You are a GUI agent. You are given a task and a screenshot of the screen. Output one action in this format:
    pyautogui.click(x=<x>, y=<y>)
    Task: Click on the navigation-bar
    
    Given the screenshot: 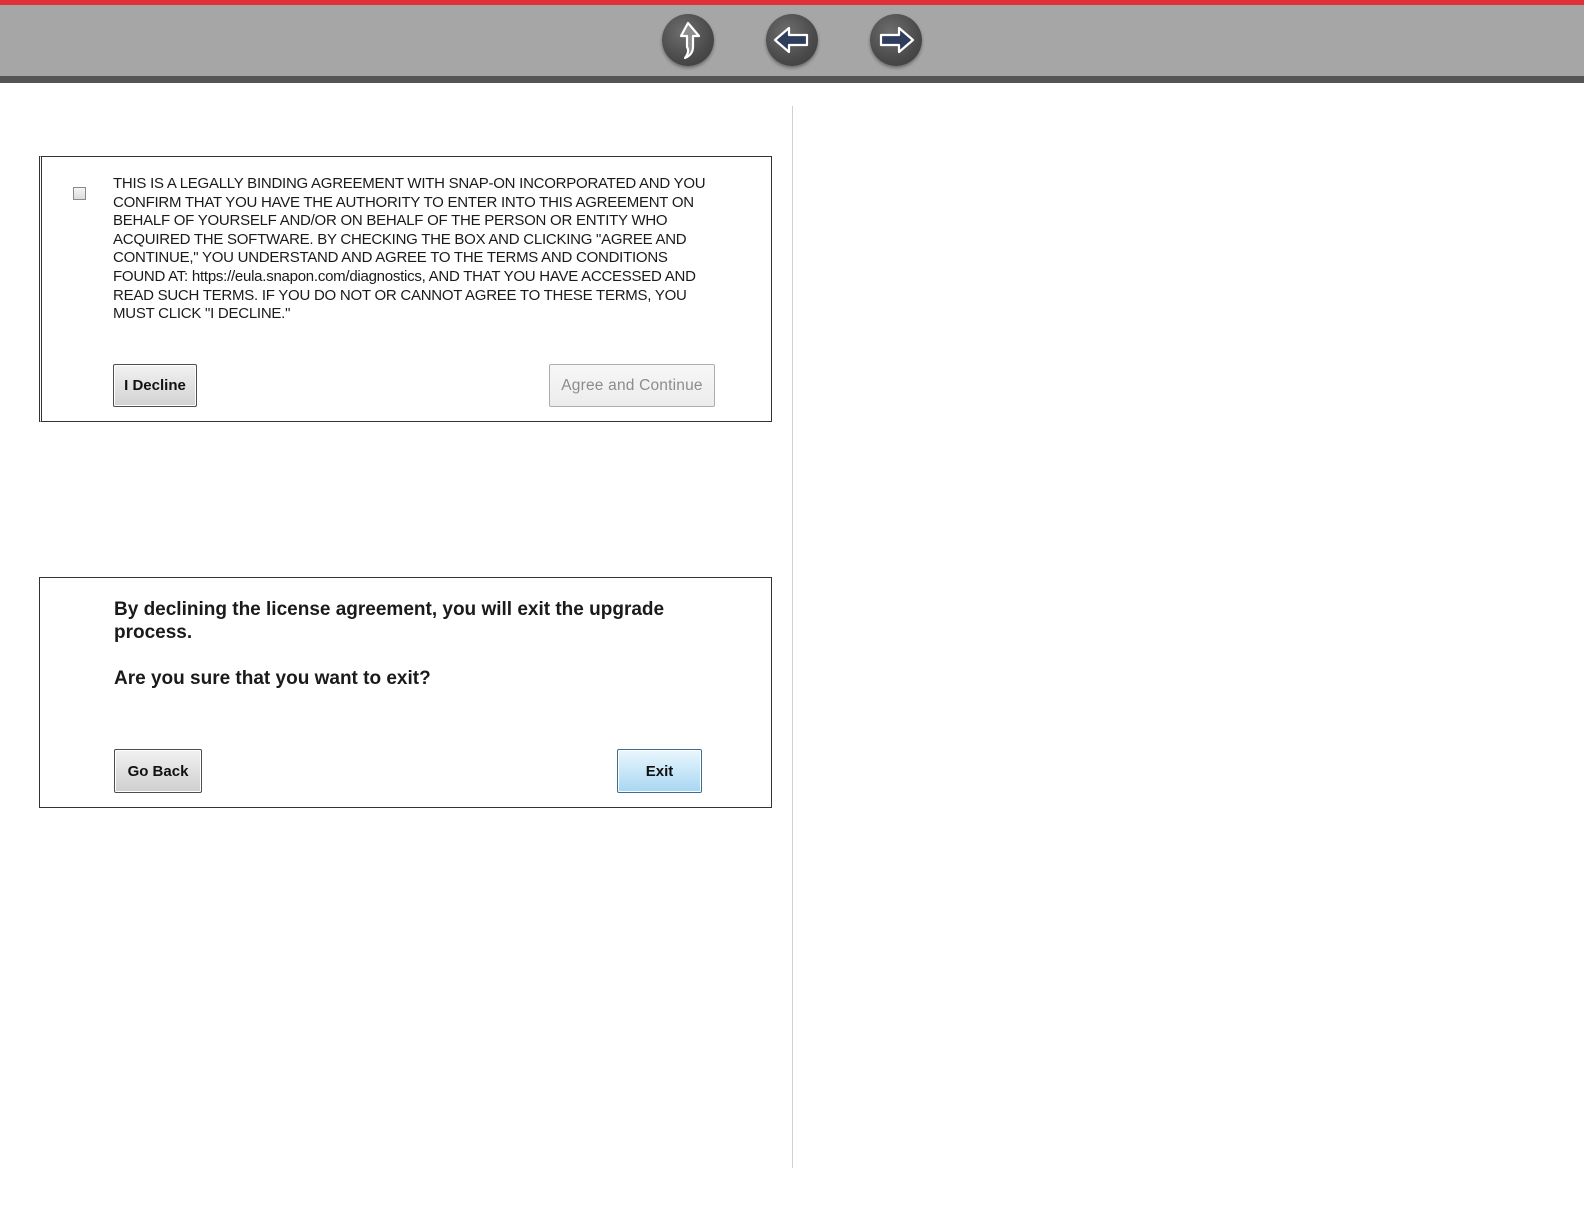 What is the action you would take?
    pyautogui.click(x=792, y=41)
    